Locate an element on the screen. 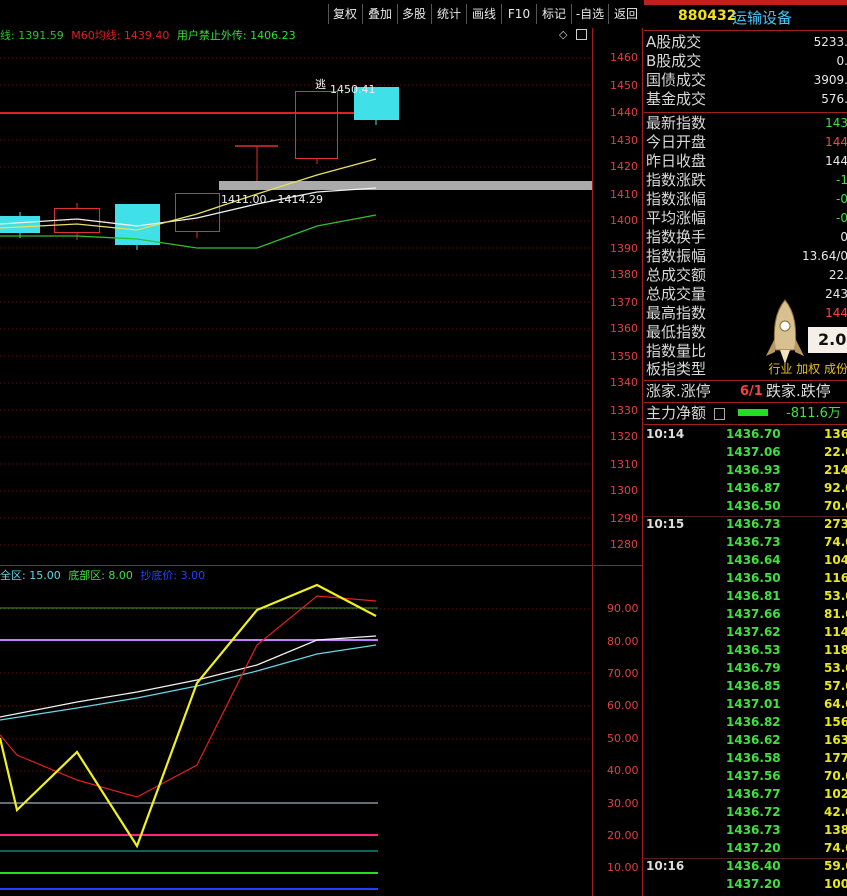  tick-volume: 22.0 is located at coordinates (835, 452).